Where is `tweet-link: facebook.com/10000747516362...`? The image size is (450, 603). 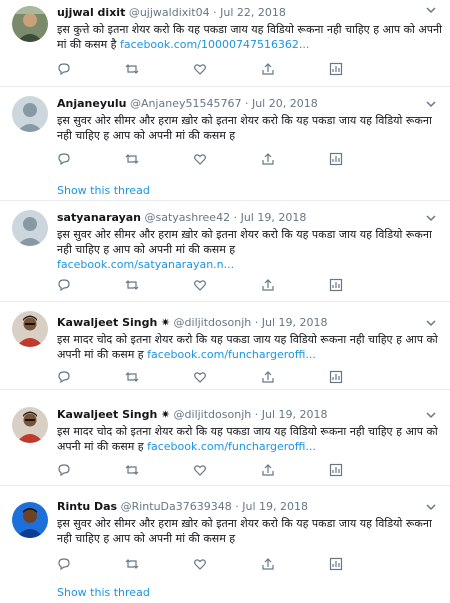 tweet-link: facebook.com/10000747516362... is located at coordinates (214, 44).